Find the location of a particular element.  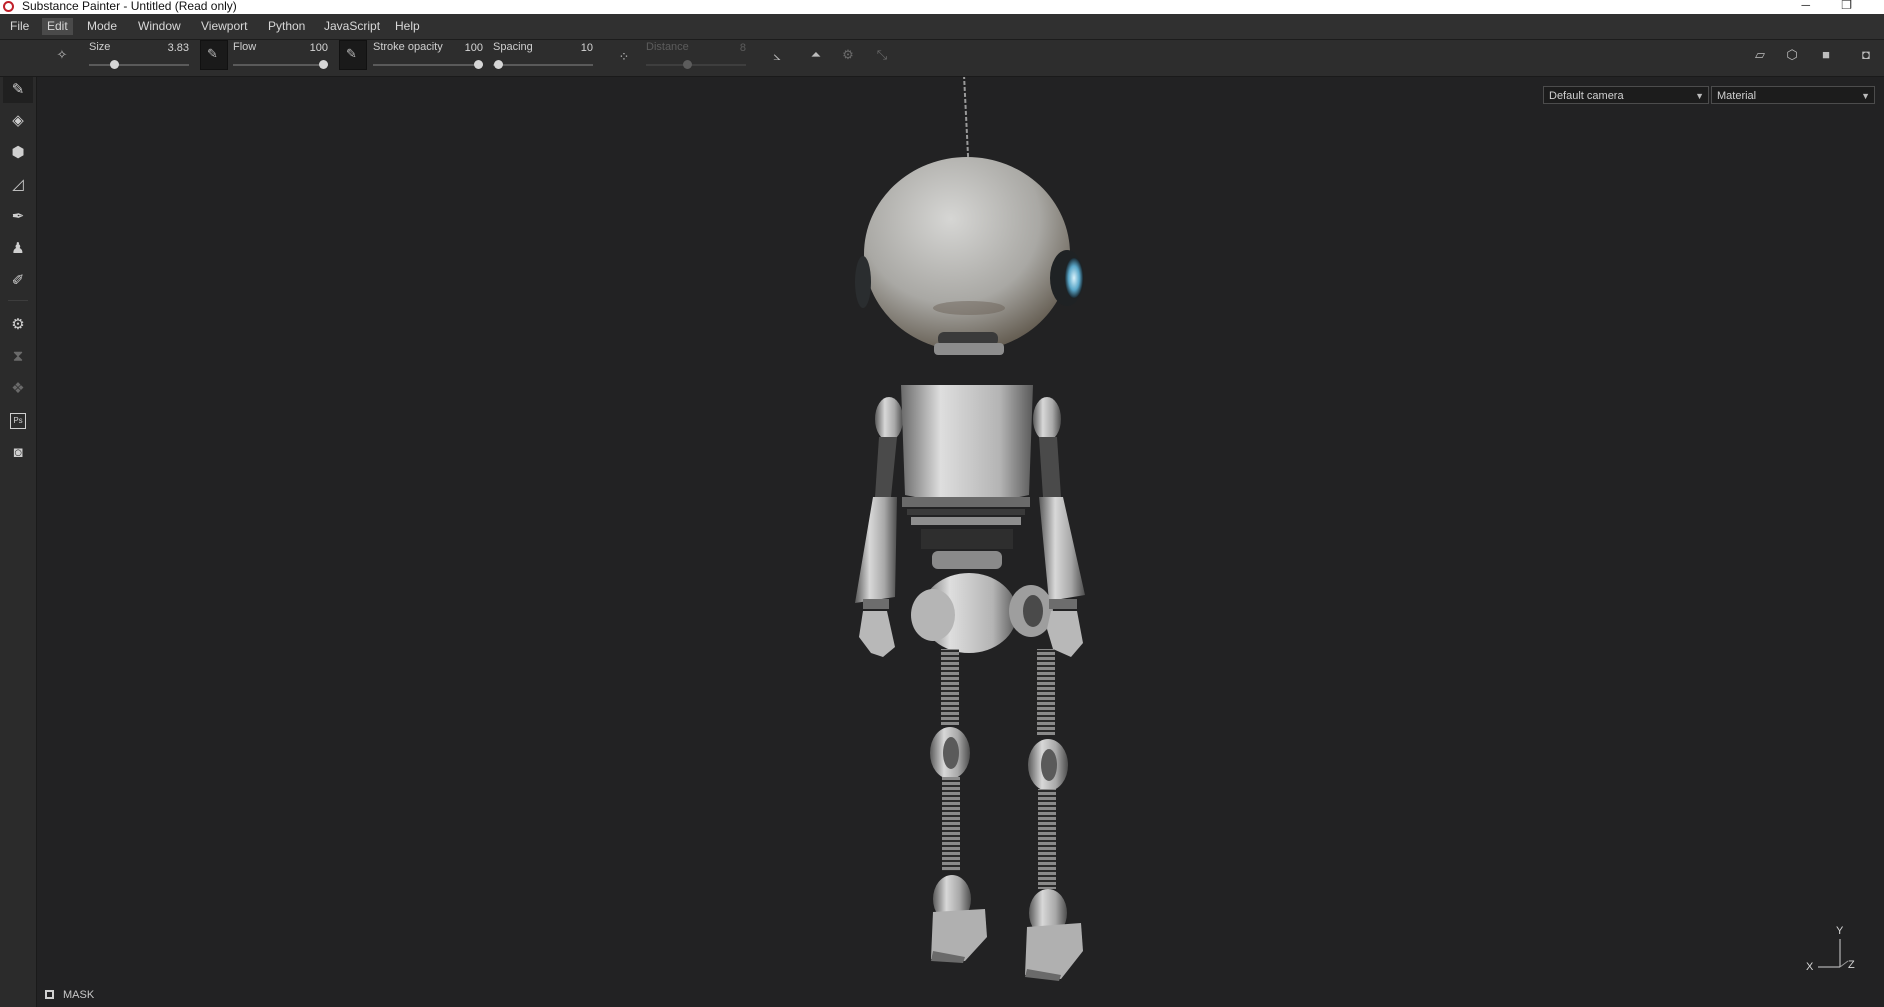

render-tool-button: ◙ is located at coordinates (18, 453).